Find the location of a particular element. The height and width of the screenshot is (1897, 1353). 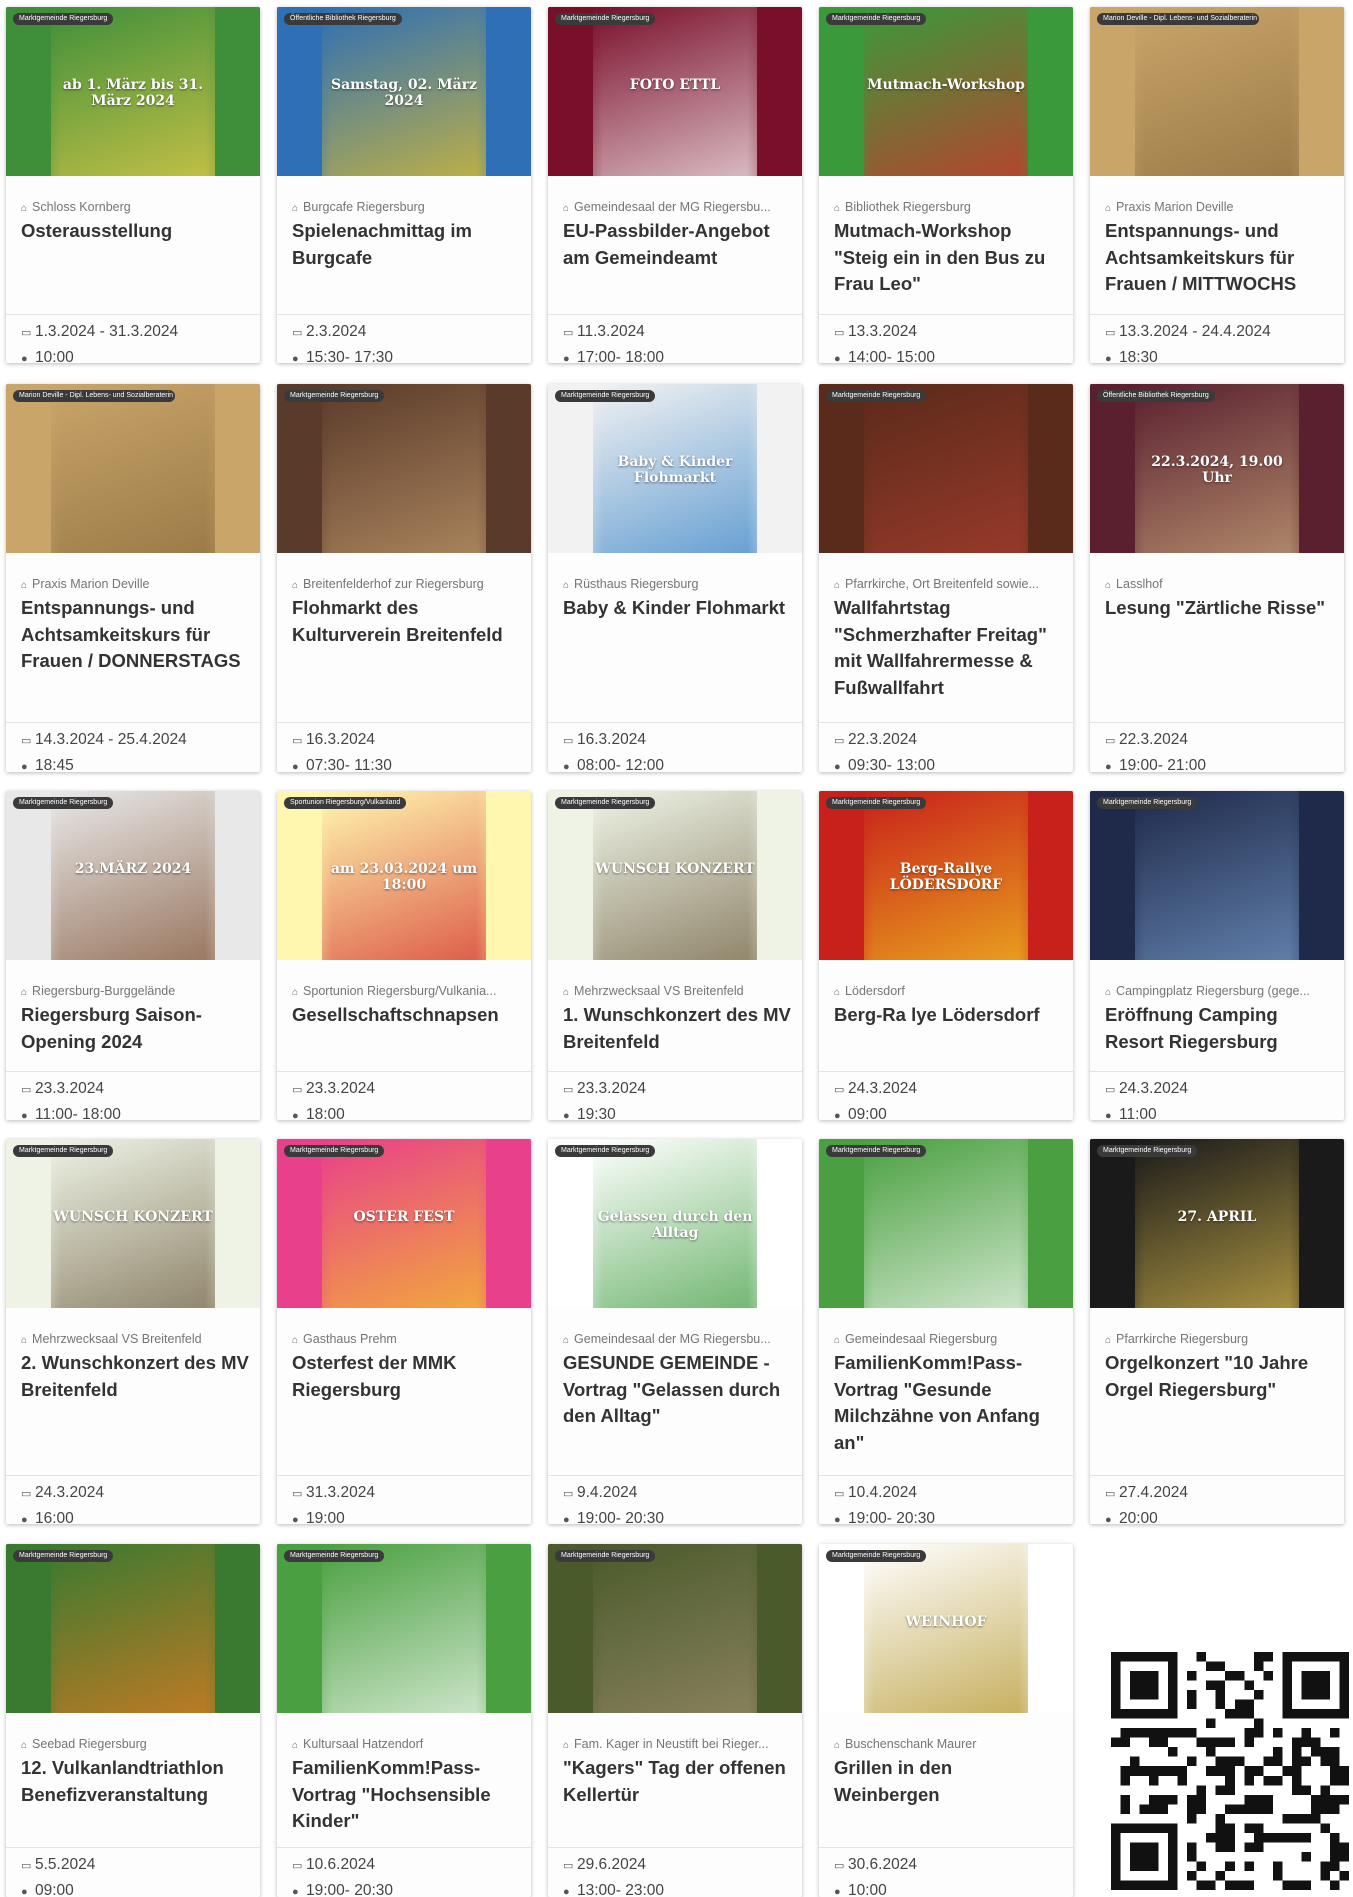

event-location: ⌂ Lödersdorf is located at coordinates (949, 991).